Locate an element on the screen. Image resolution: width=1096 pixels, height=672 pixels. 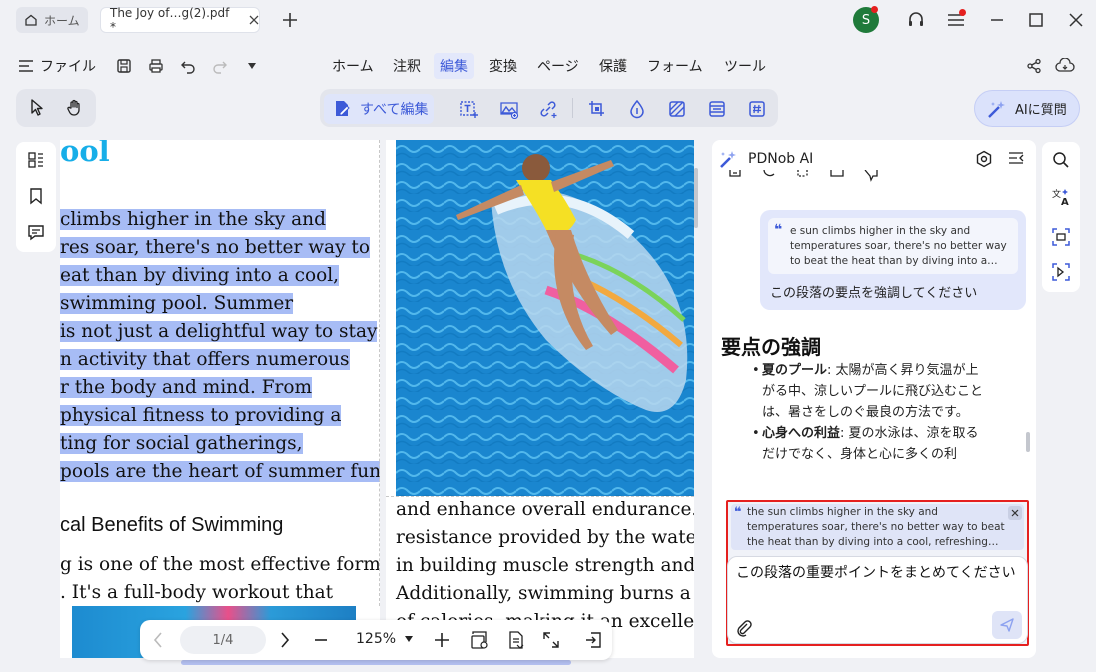
tab-home: ホーム is located at coordinates (52, 20).